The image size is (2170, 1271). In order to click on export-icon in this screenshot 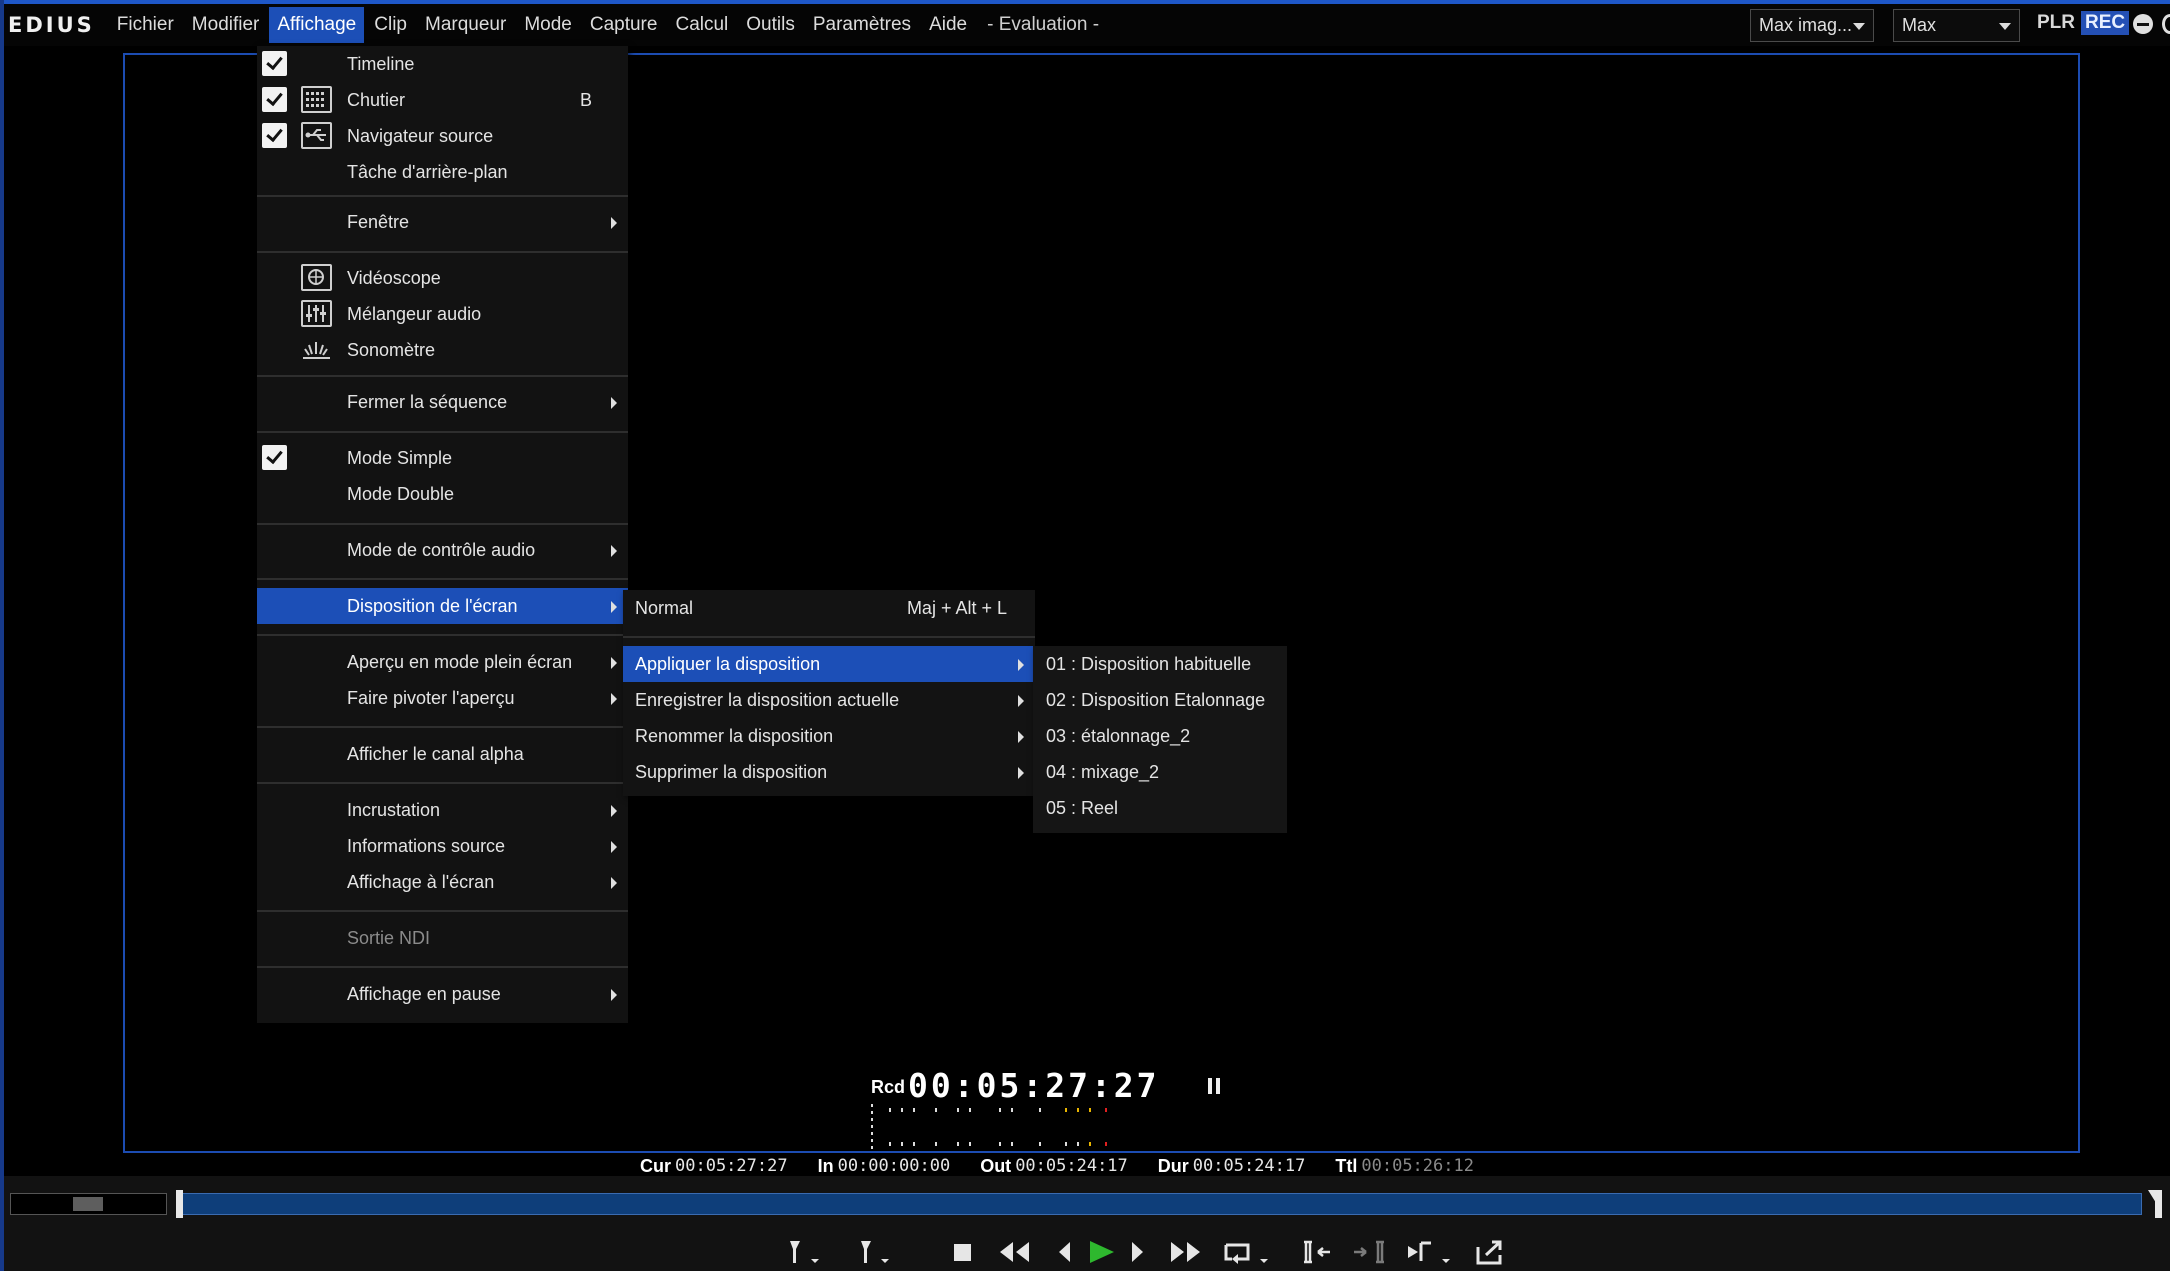, I will do `click(1491, 1252)`.